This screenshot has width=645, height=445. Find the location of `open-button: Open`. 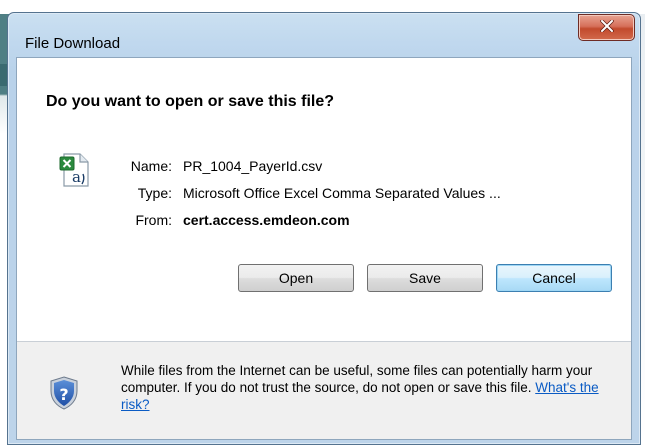

open-button: Open is located at coordinates (296, 278).